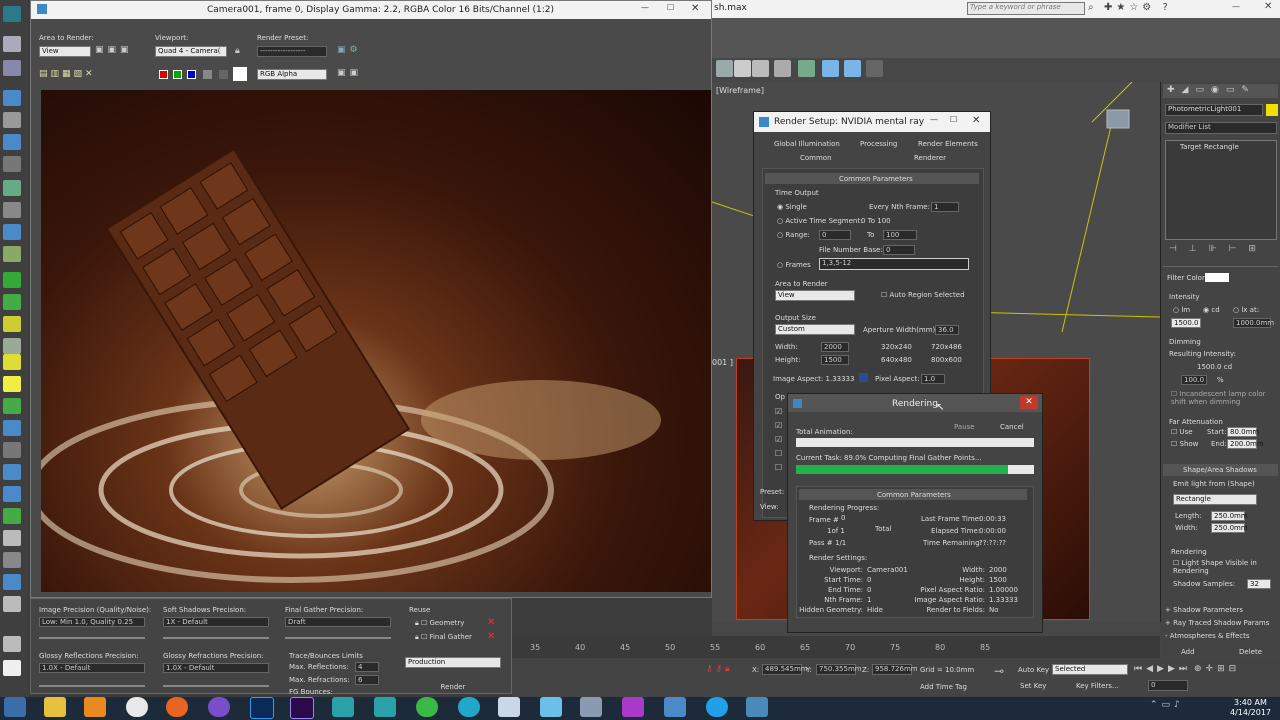 The image size is (1280, 720). I want to click on close-button: ✕, so click(1268, 6).